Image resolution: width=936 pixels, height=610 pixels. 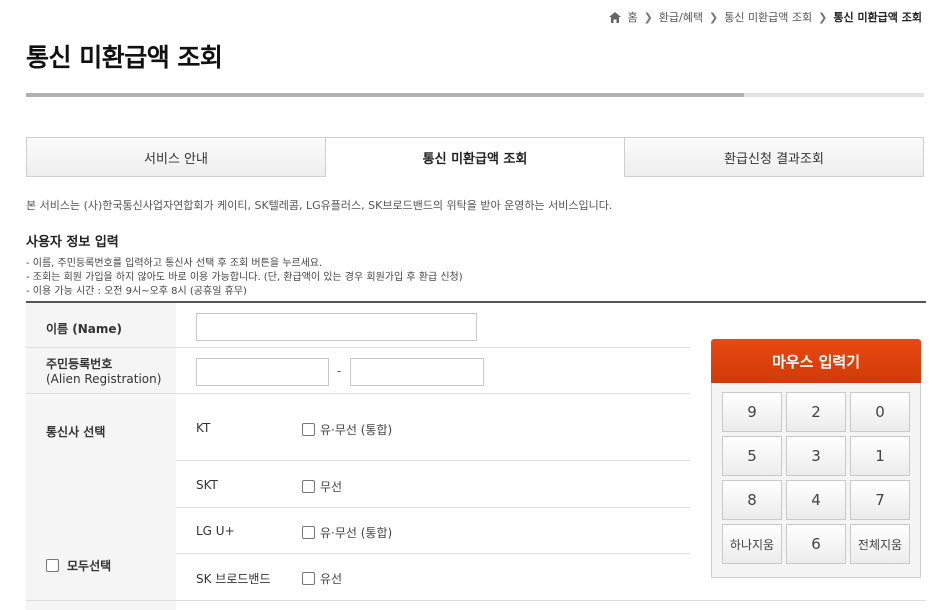 What do you see at coordinates (308, 578) in the screenshot?
I see `checkbox-skb` at bounding box center [308, 578].